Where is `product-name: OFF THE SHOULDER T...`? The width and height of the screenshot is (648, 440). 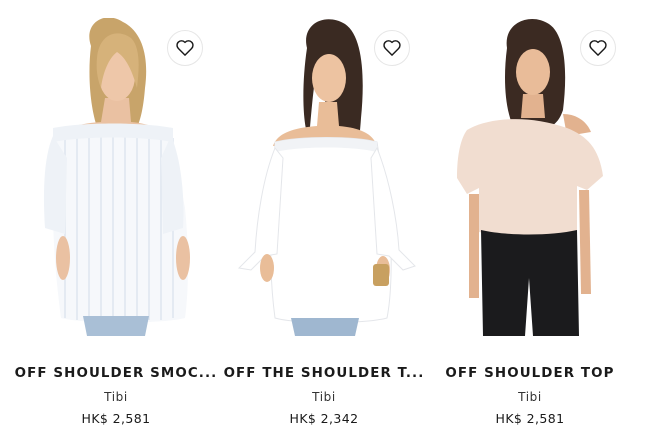
product-name: OFF THE SHOULDER T... is located at coordinates (324, 373).